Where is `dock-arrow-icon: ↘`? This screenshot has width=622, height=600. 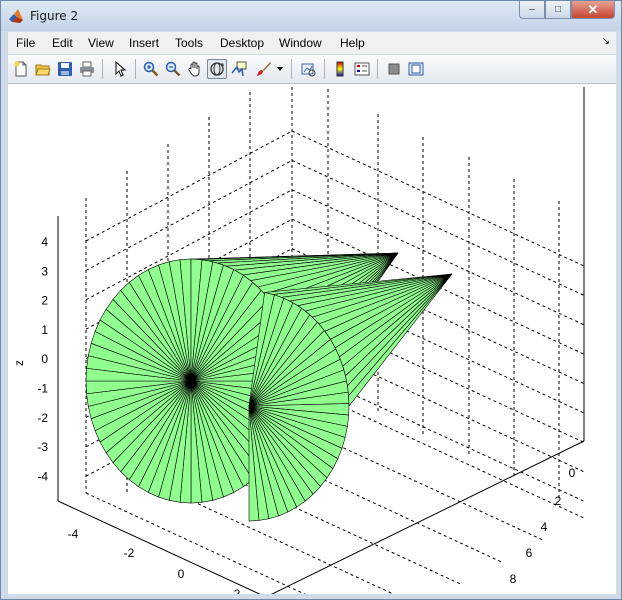
dock-arrow-icon: ↘ is located at coordinates (606, 41).